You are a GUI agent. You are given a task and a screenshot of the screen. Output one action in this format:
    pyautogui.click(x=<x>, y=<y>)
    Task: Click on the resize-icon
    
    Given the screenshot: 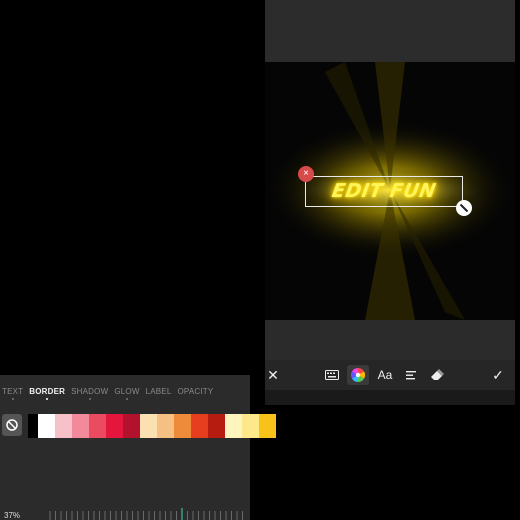 What is the action you would take?
    pyautogui.click(x=464, y=208)
    